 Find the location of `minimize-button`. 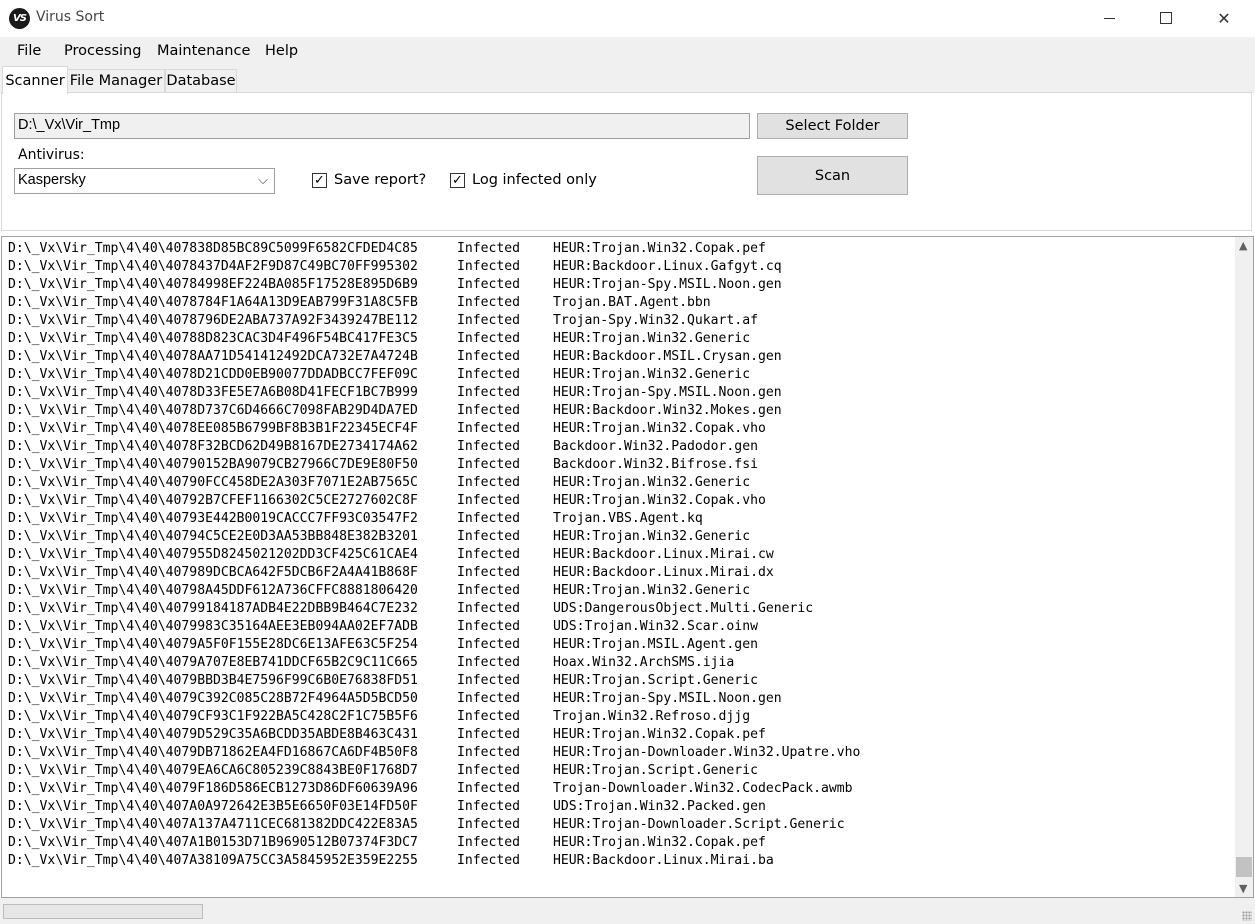

minimize-button is located at coordinates (1109, 18).